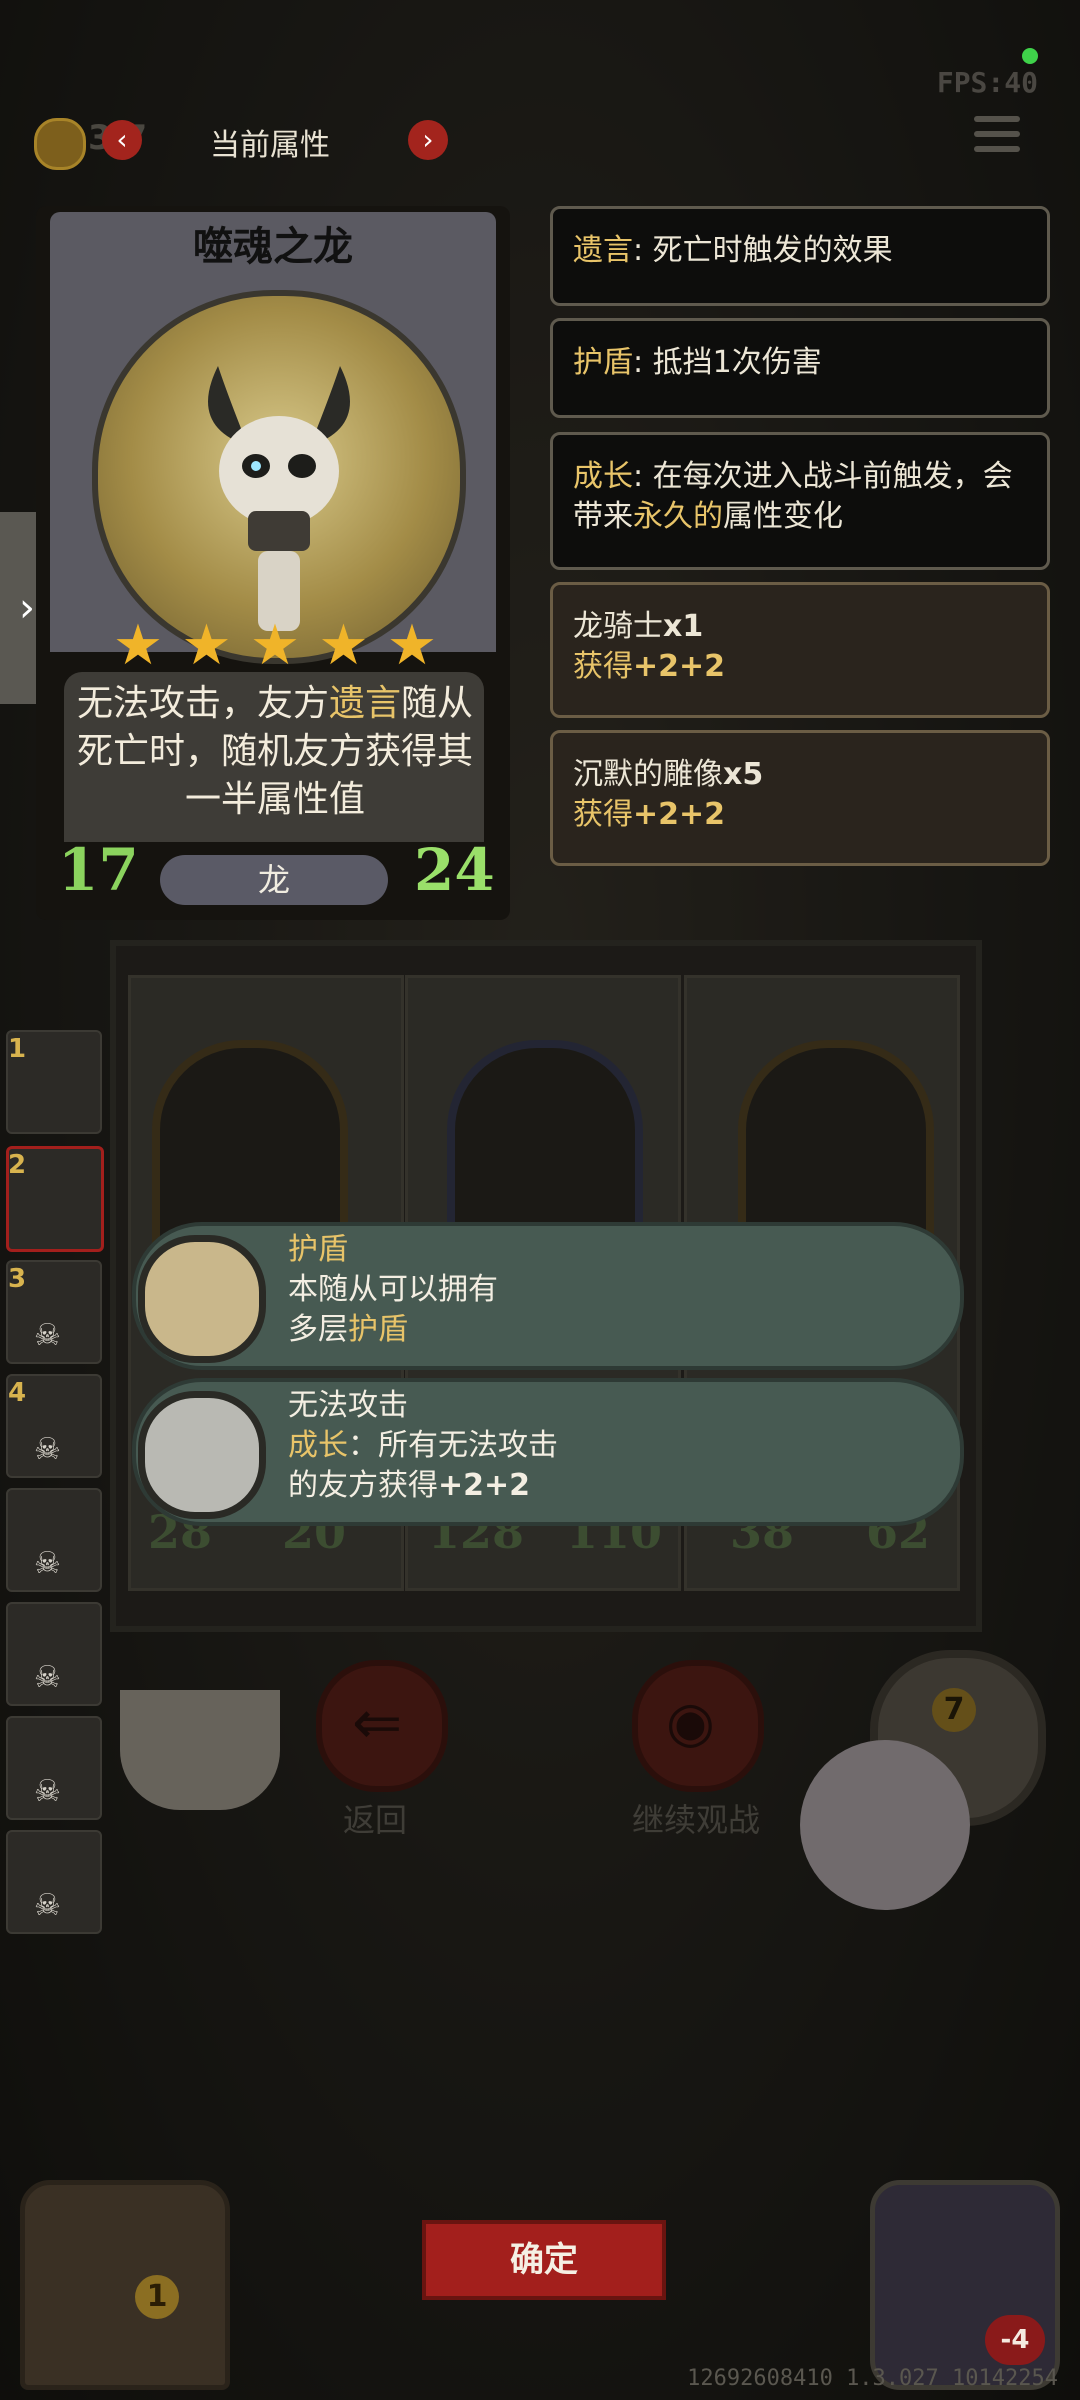 The height and width of the screenshot is (2400, 1080). What do you see at coordinates (544, 2260) in the screenshot?
I see `confirm-button: 确定` at bounding box center [544, 2260].